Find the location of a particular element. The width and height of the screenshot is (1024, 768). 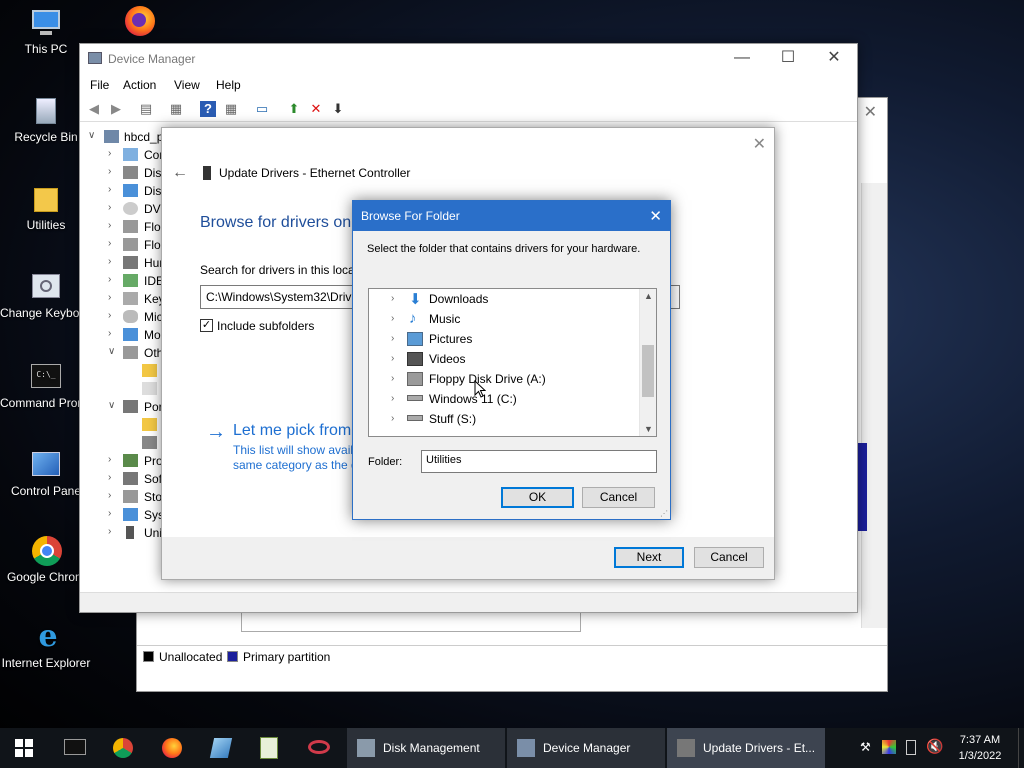

resize-grip-icon: ⋰ is located at coordinates (664, 513).